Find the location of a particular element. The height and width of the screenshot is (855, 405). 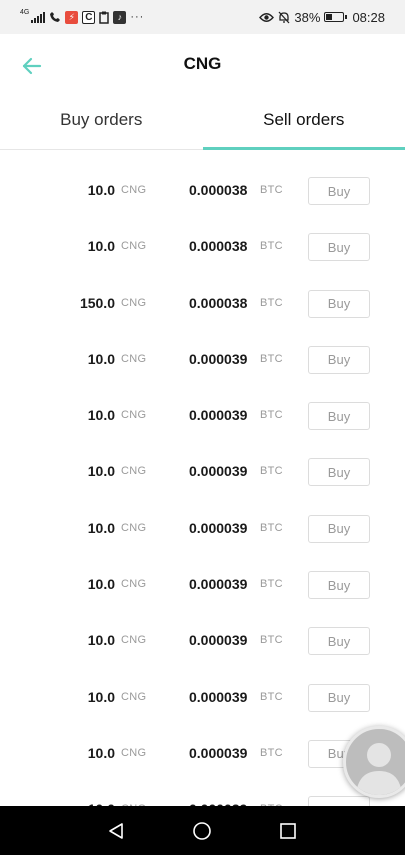

triangle-back-icon is located at coordinates (116, 831).